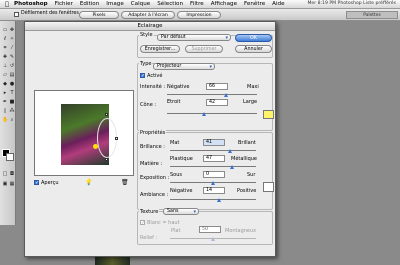 This screenshot has height=265, width=400. I want to click on exposure-slider-knob, so click(212, 183).